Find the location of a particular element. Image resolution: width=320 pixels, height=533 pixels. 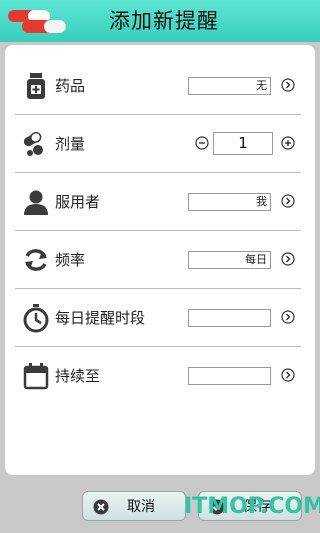

frequency-field: 每日 is located at coordinates (229, 260).